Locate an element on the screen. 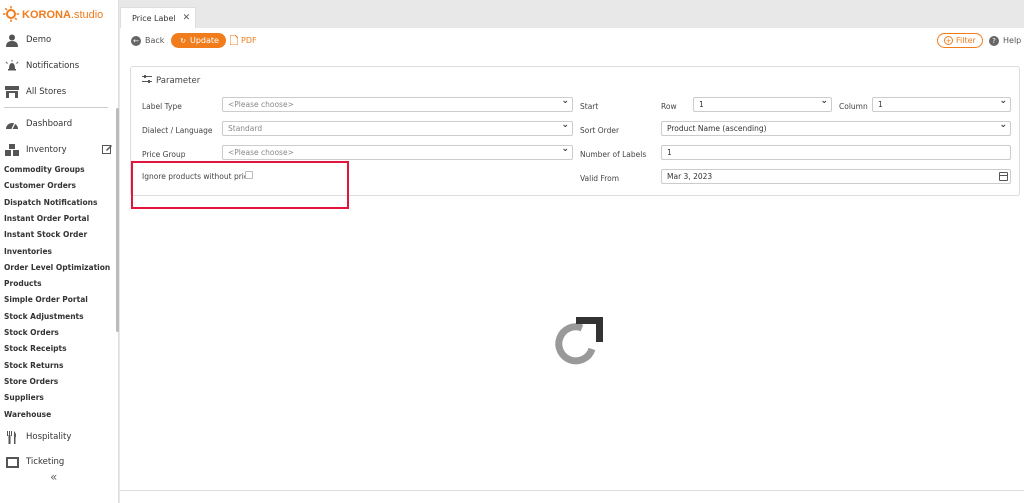 Image resolution: width=1024 pixels, height=503 pixels. sidebar-item-simple-order-portal: Simple Order Portal is located at coordinates (46, 300).